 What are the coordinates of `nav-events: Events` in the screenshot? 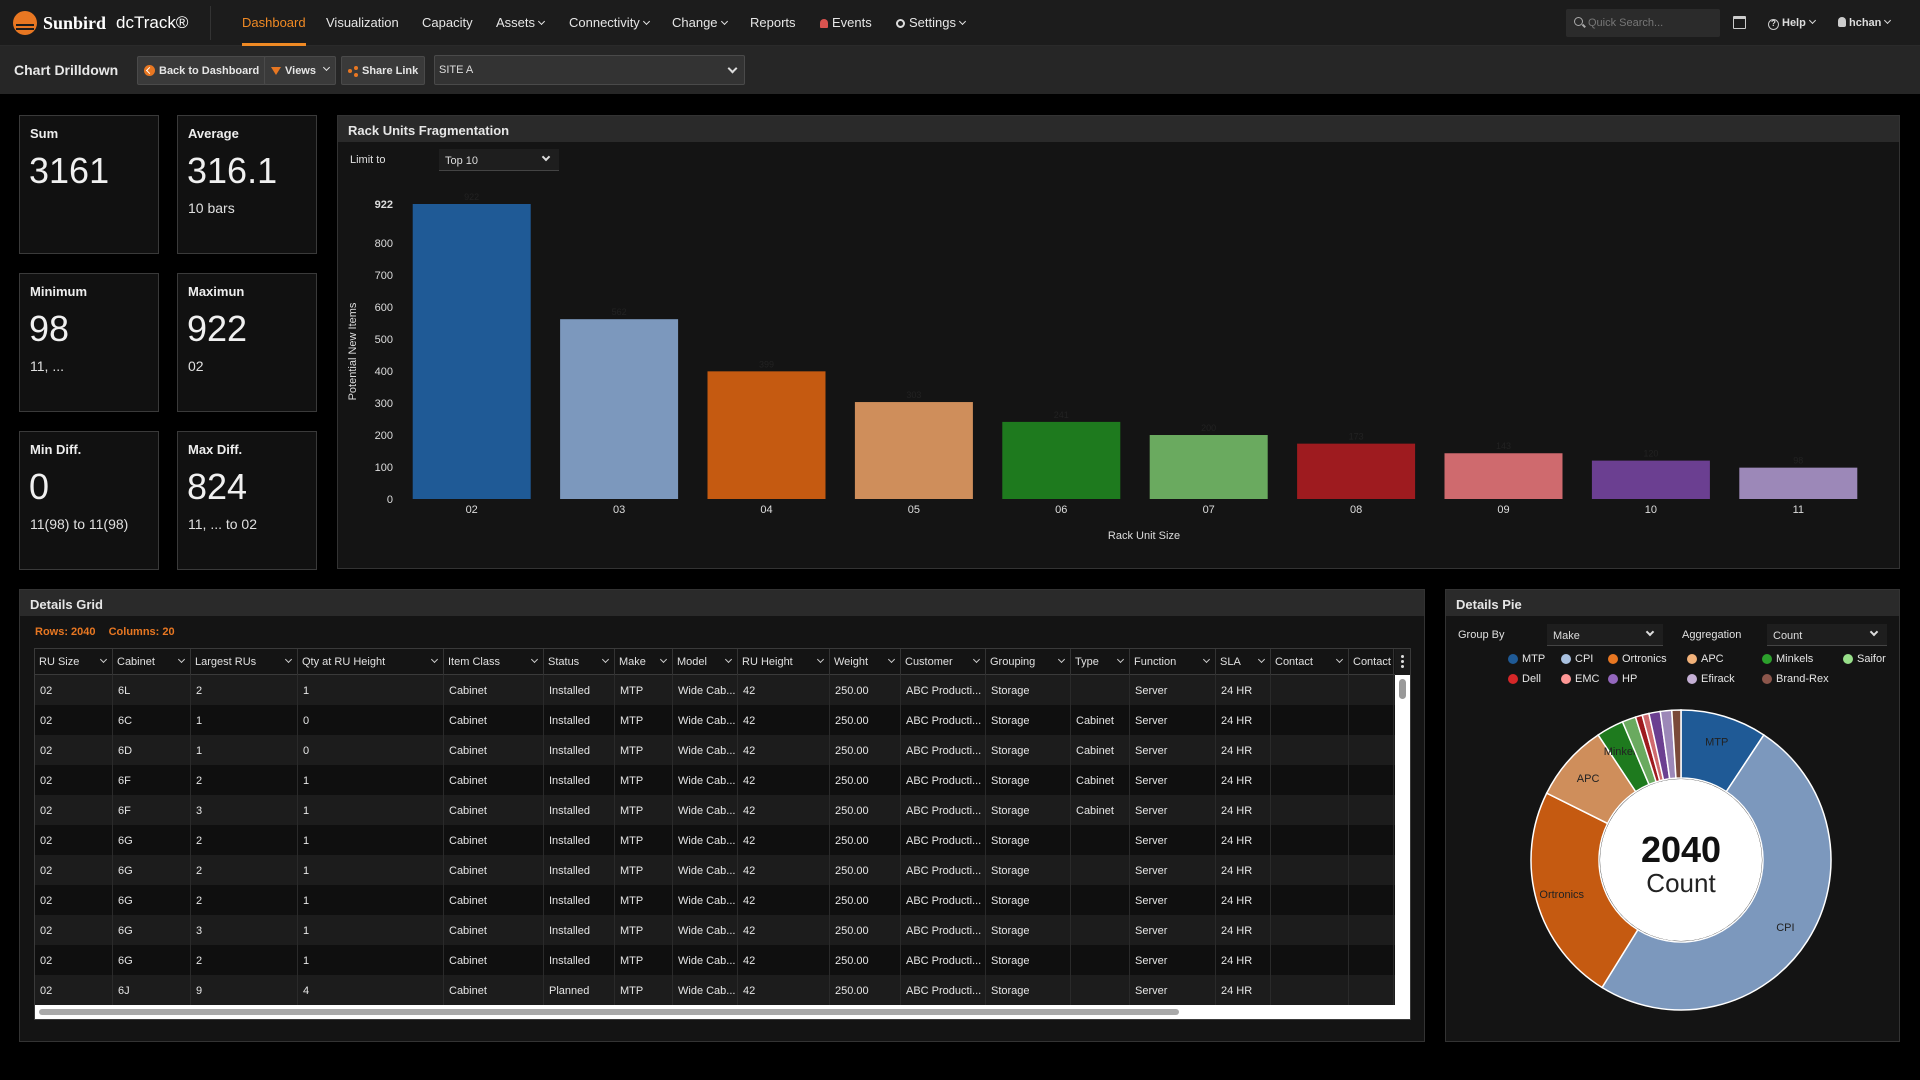 It's located at (846, 23).